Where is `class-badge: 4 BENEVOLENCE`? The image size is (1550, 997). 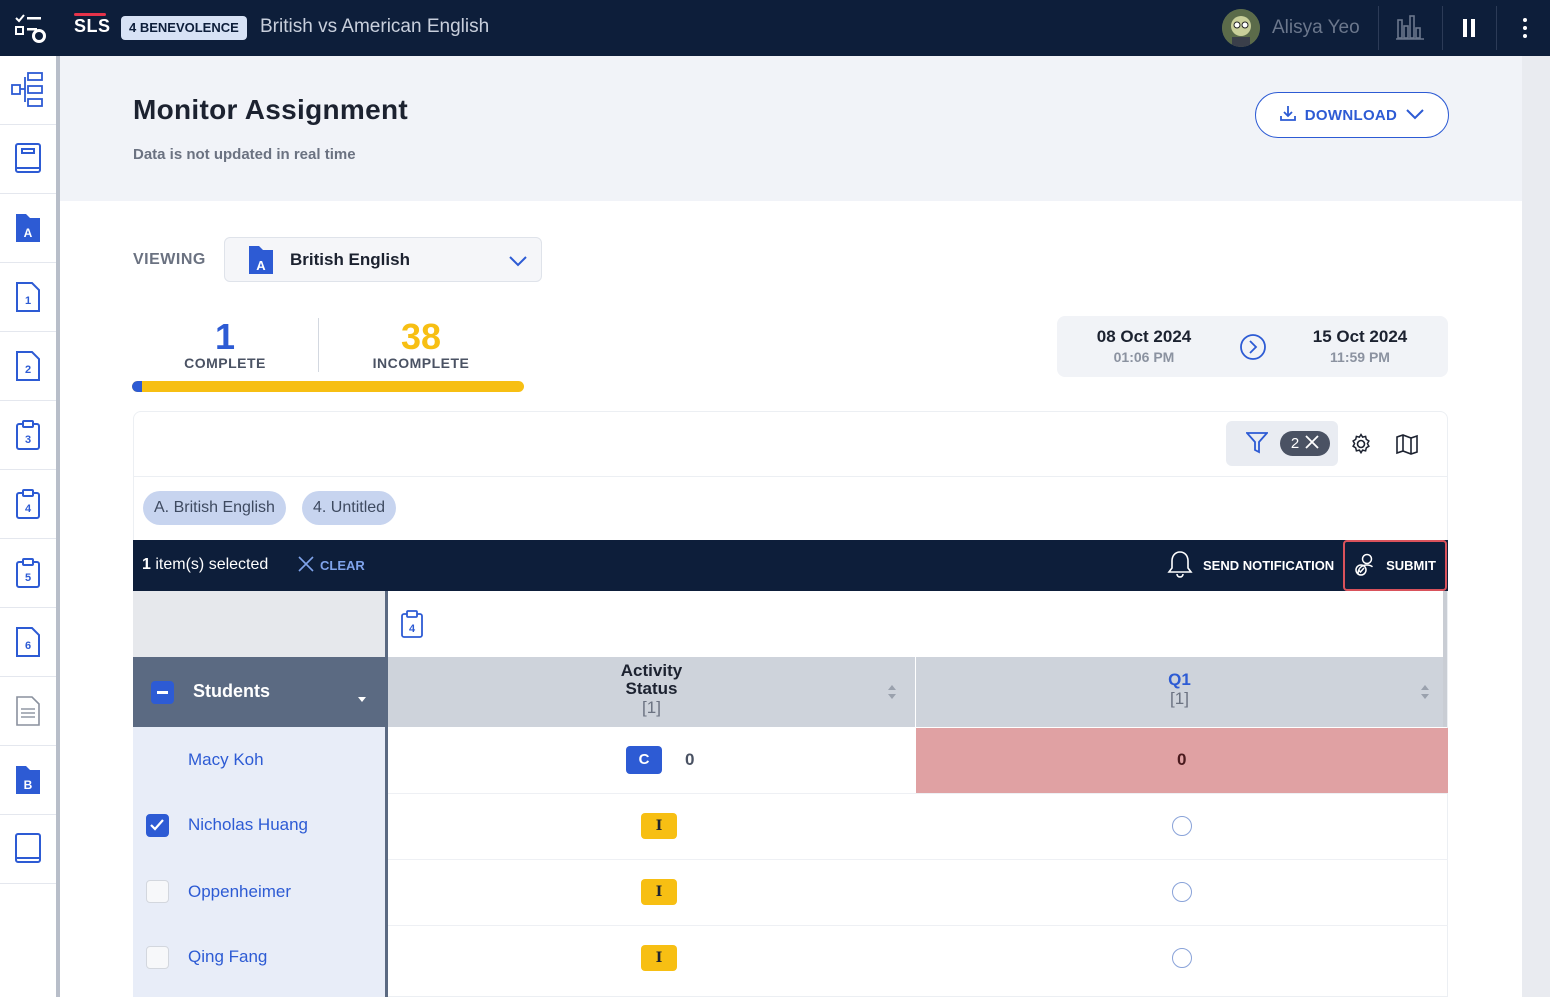
class-badge: 4 BENEVOLENCE is located at coordinates (184, 28).